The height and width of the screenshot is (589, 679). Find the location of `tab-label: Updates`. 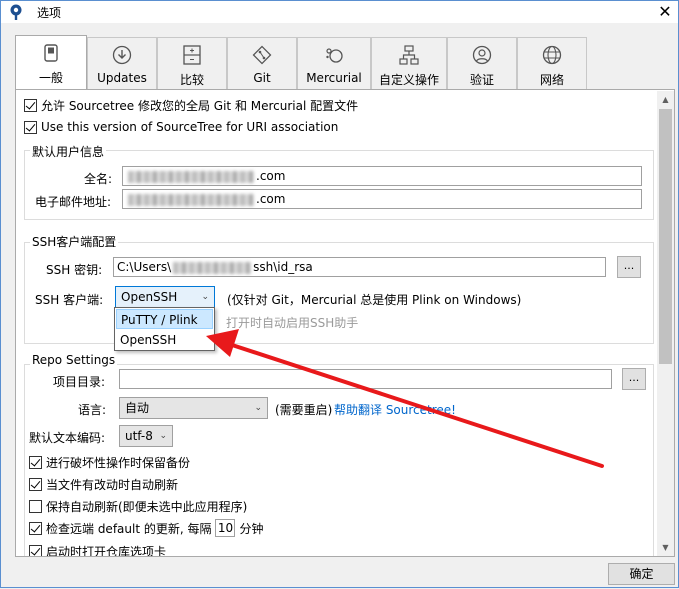

tab-label: Updates is located at coordinates (122, 78).